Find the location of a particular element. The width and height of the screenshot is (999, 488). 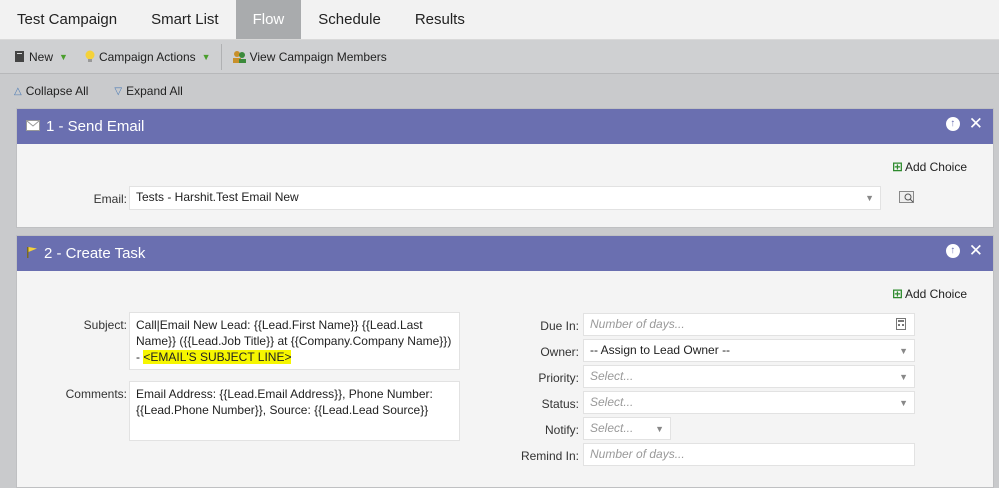

new-document-icon is located at coordinates (20, 56).